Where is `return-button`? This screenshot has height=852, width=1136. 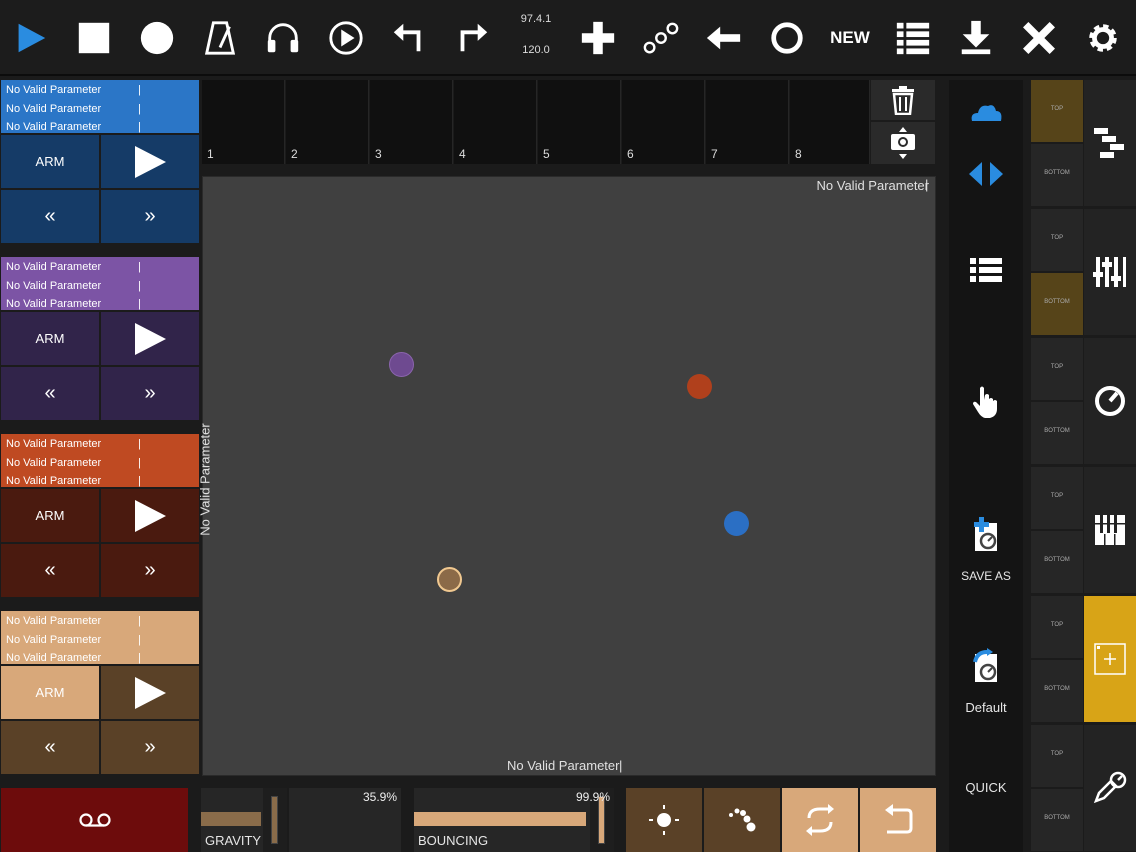 return-button is located at coordinates (898, 820).